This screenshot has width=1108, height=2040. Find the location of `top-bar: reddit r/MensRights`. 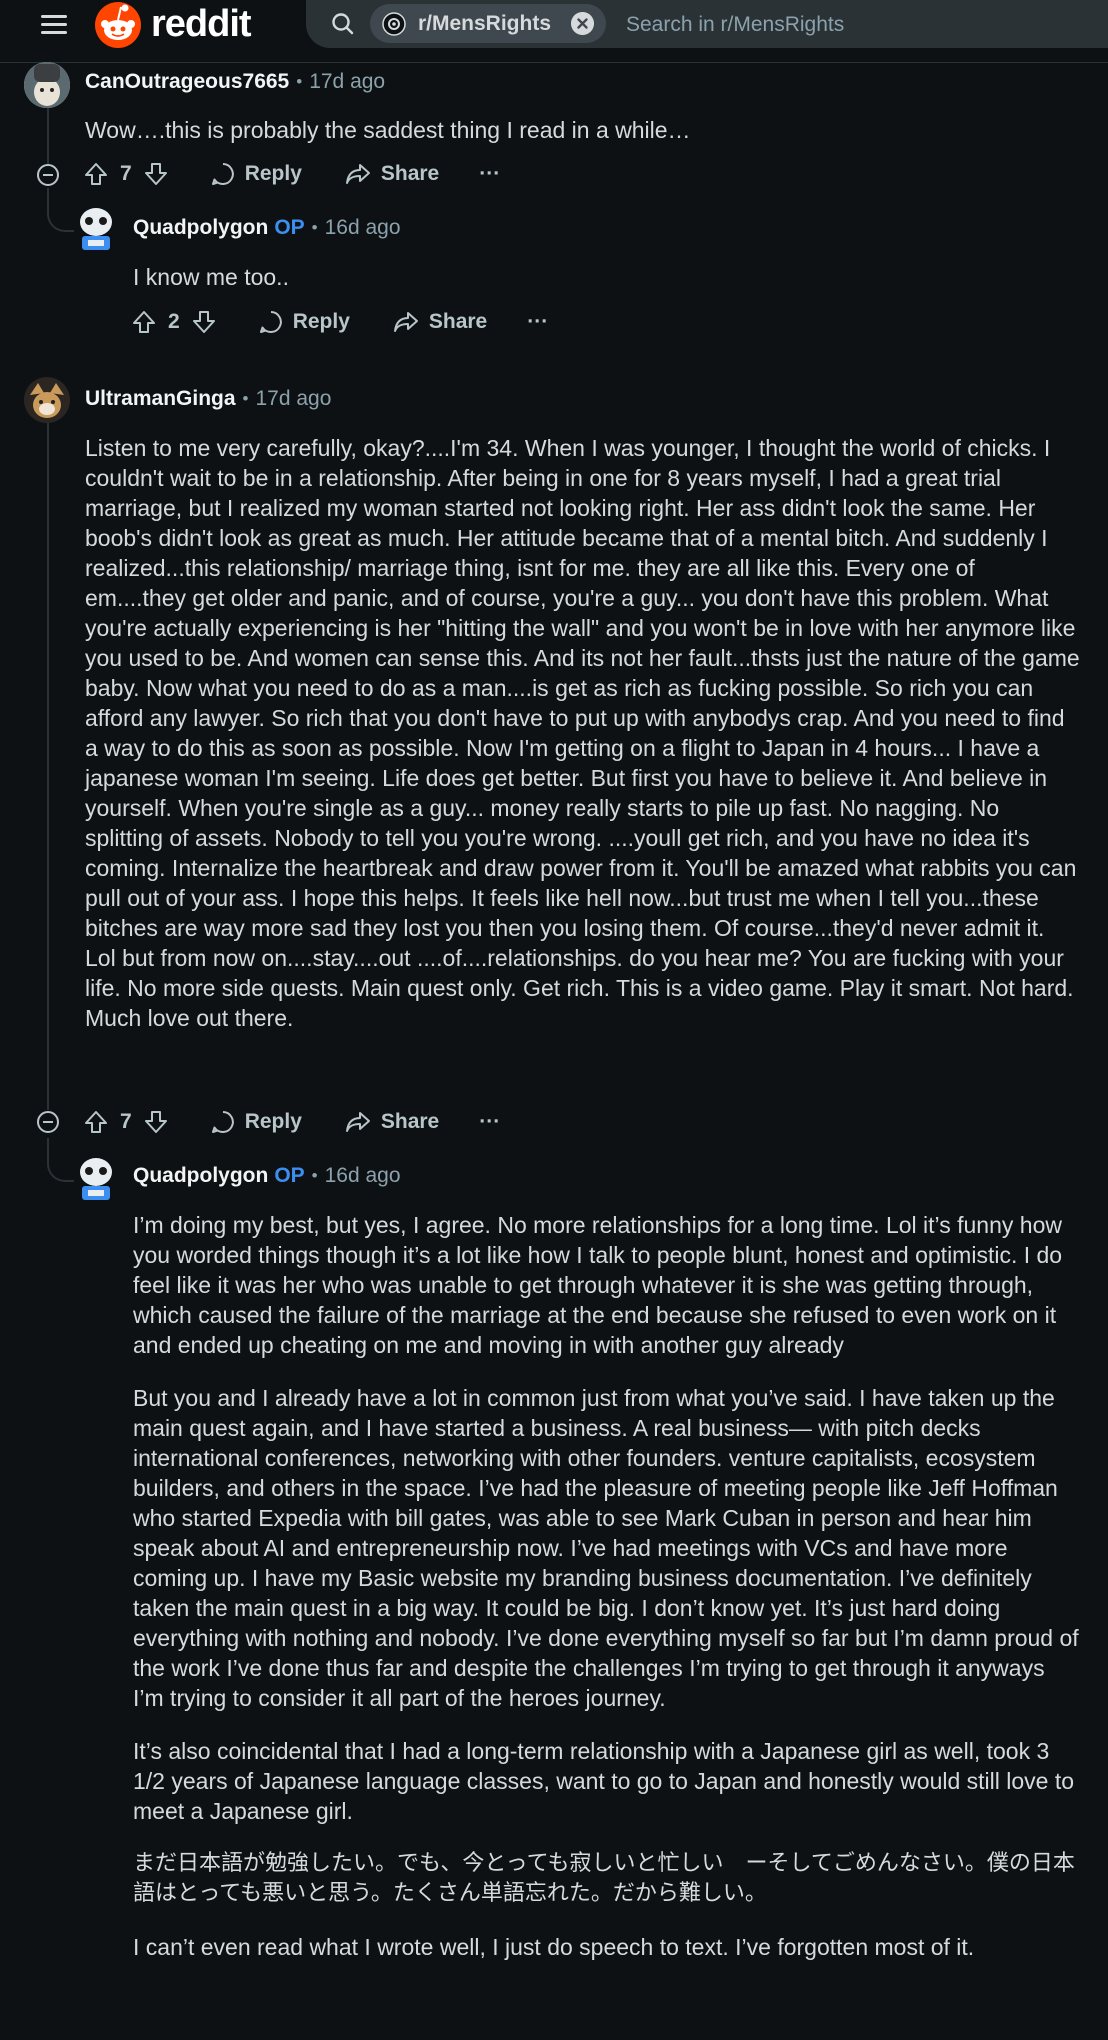

top-bar: reddit r/MensRights is located at coordinates (554, 31).